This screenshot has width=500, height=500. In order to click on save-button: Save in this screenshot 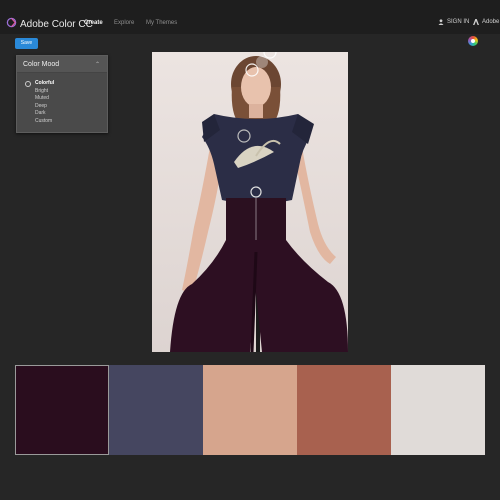, I will do `click(26, 43)`.